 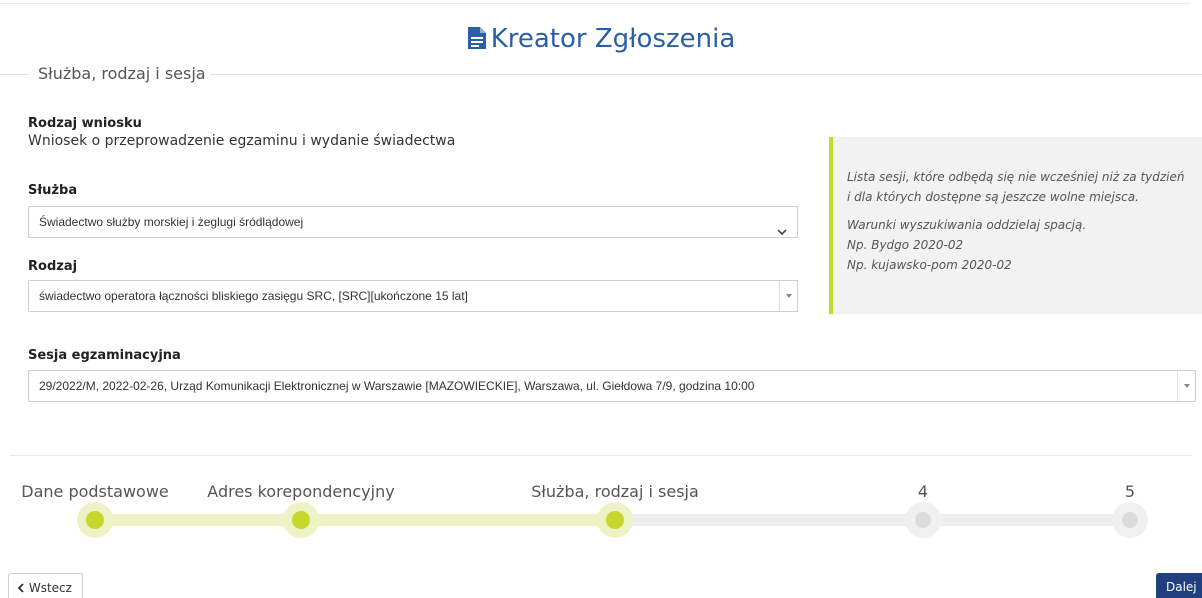 What do you see at coordinates (613, 39) in the screenshot?
I see `page-title-text: Kreator Zgłoszenia` at bounding box center [613, 39].